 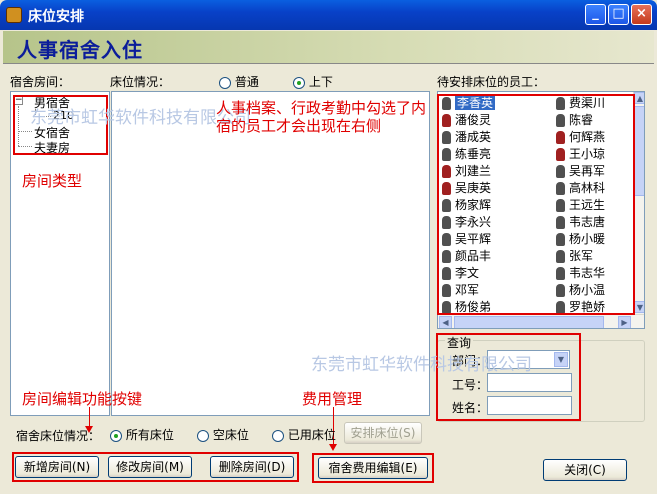 What do you see at coordinates (639, 151) in the screenshot?
I see `scroll-thumb` at bounding box center [639, 151].